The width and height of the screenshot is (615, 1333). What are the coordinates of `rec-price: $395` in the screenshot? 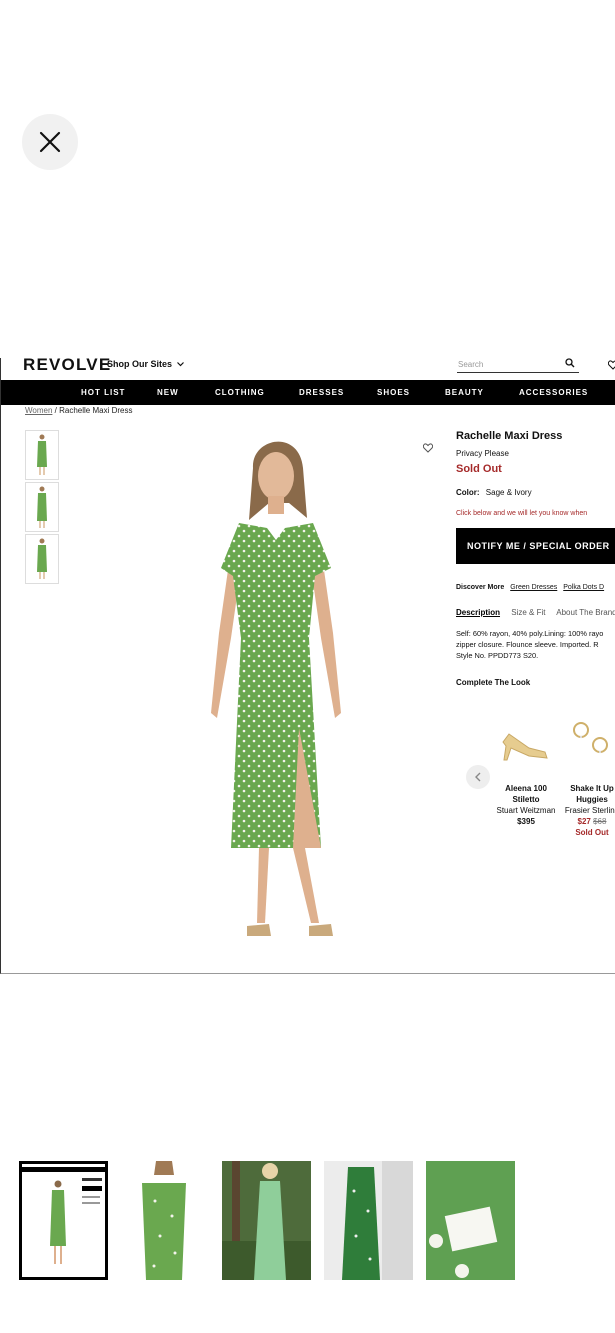 It's located at (526, 821).